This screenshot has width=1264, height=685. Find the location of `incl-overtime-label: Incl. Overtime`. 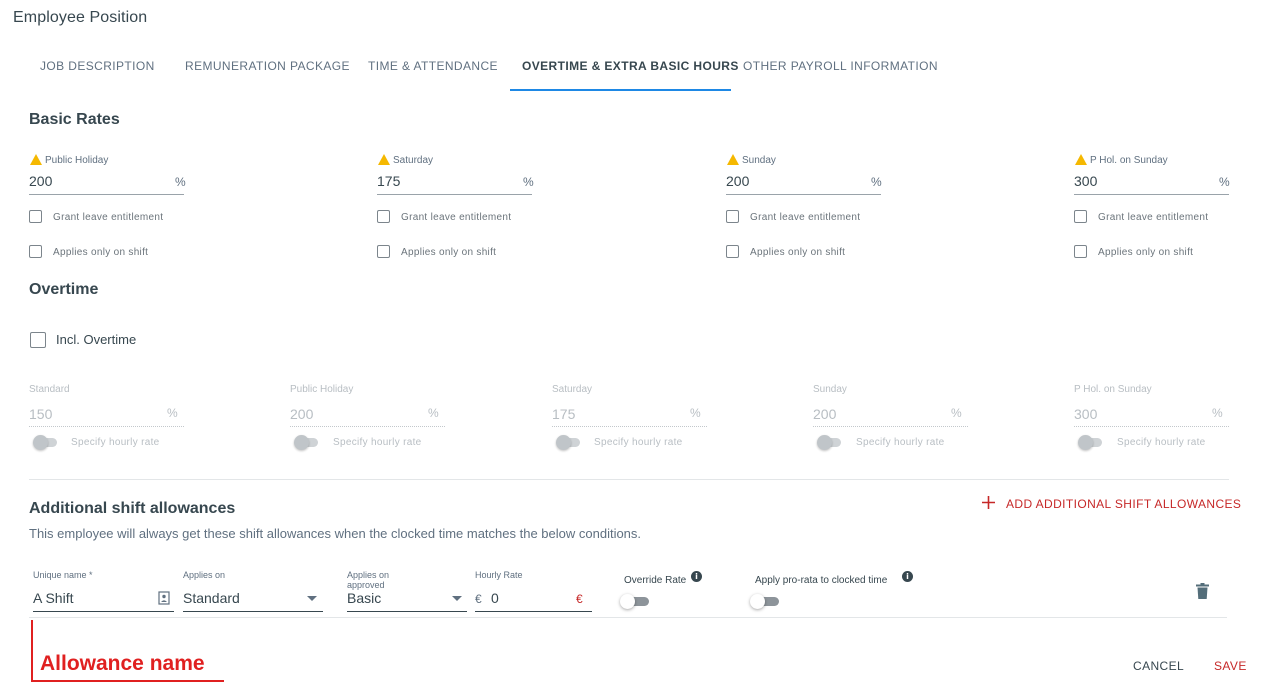

incl-overtime-label: Incl. Overtime is located at coordinates (96, 339).